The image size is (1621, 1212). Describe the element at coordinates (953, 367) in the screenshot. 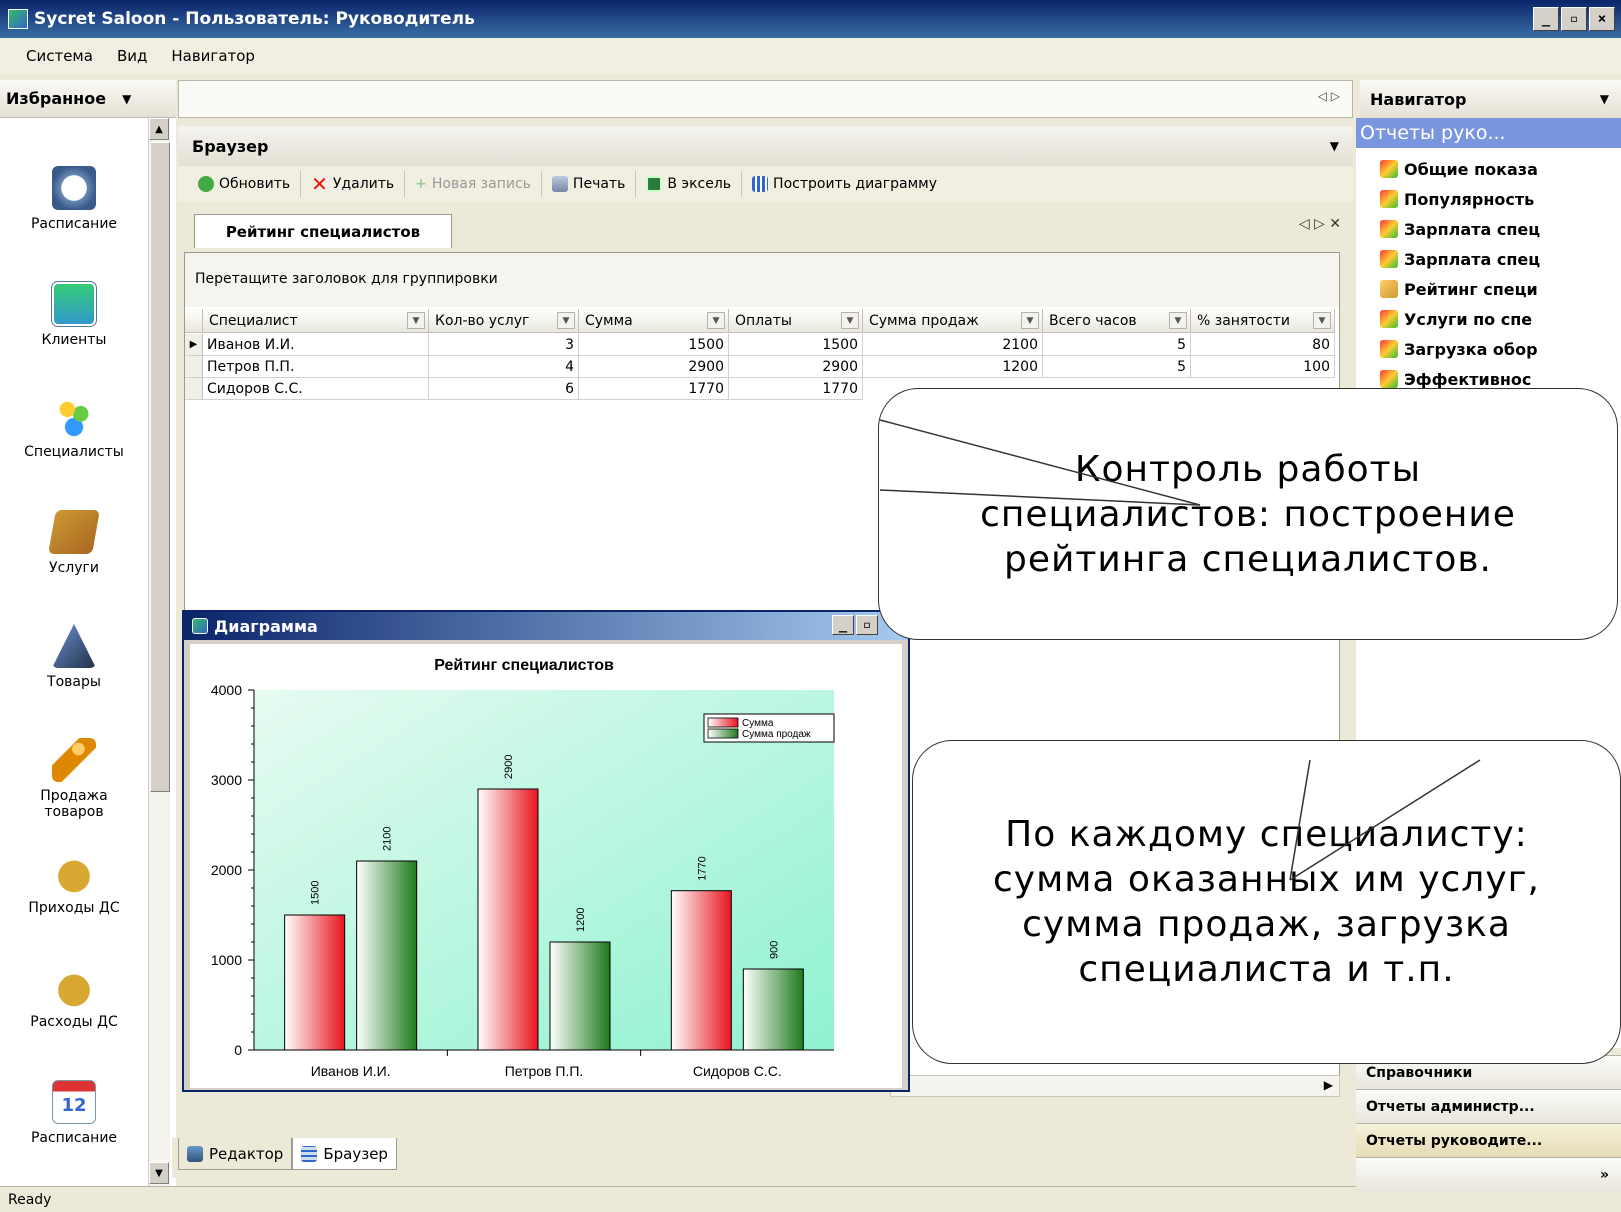

I see `table-cell: 1200` at that location.